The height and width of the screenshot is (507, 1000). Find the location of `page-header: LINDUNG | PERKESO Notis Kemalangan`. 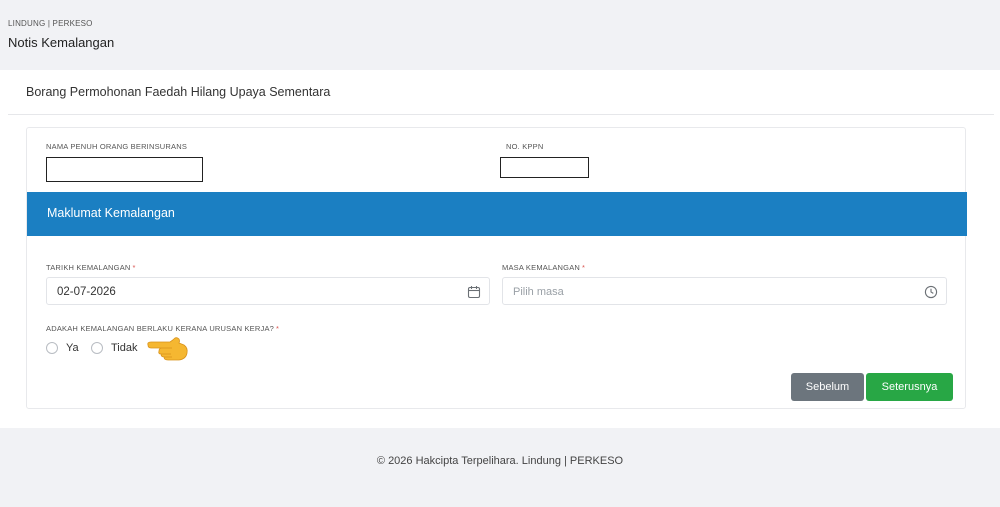

page-header: LINDUNG | PERKESO Notis Kemalangan is located at coordinates (500, 35).